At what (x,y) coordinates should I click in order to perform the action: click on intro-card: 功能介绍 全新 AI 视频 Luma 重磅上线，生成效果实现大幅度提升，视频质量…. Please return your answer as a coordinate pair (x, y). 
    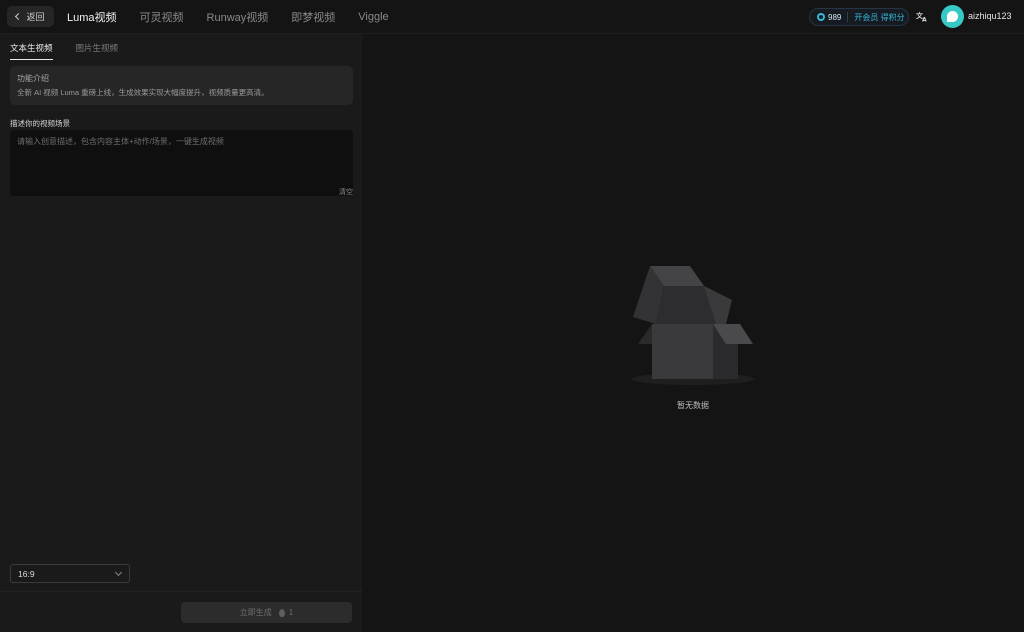
    Looking at the image, I should click on (181, 85).